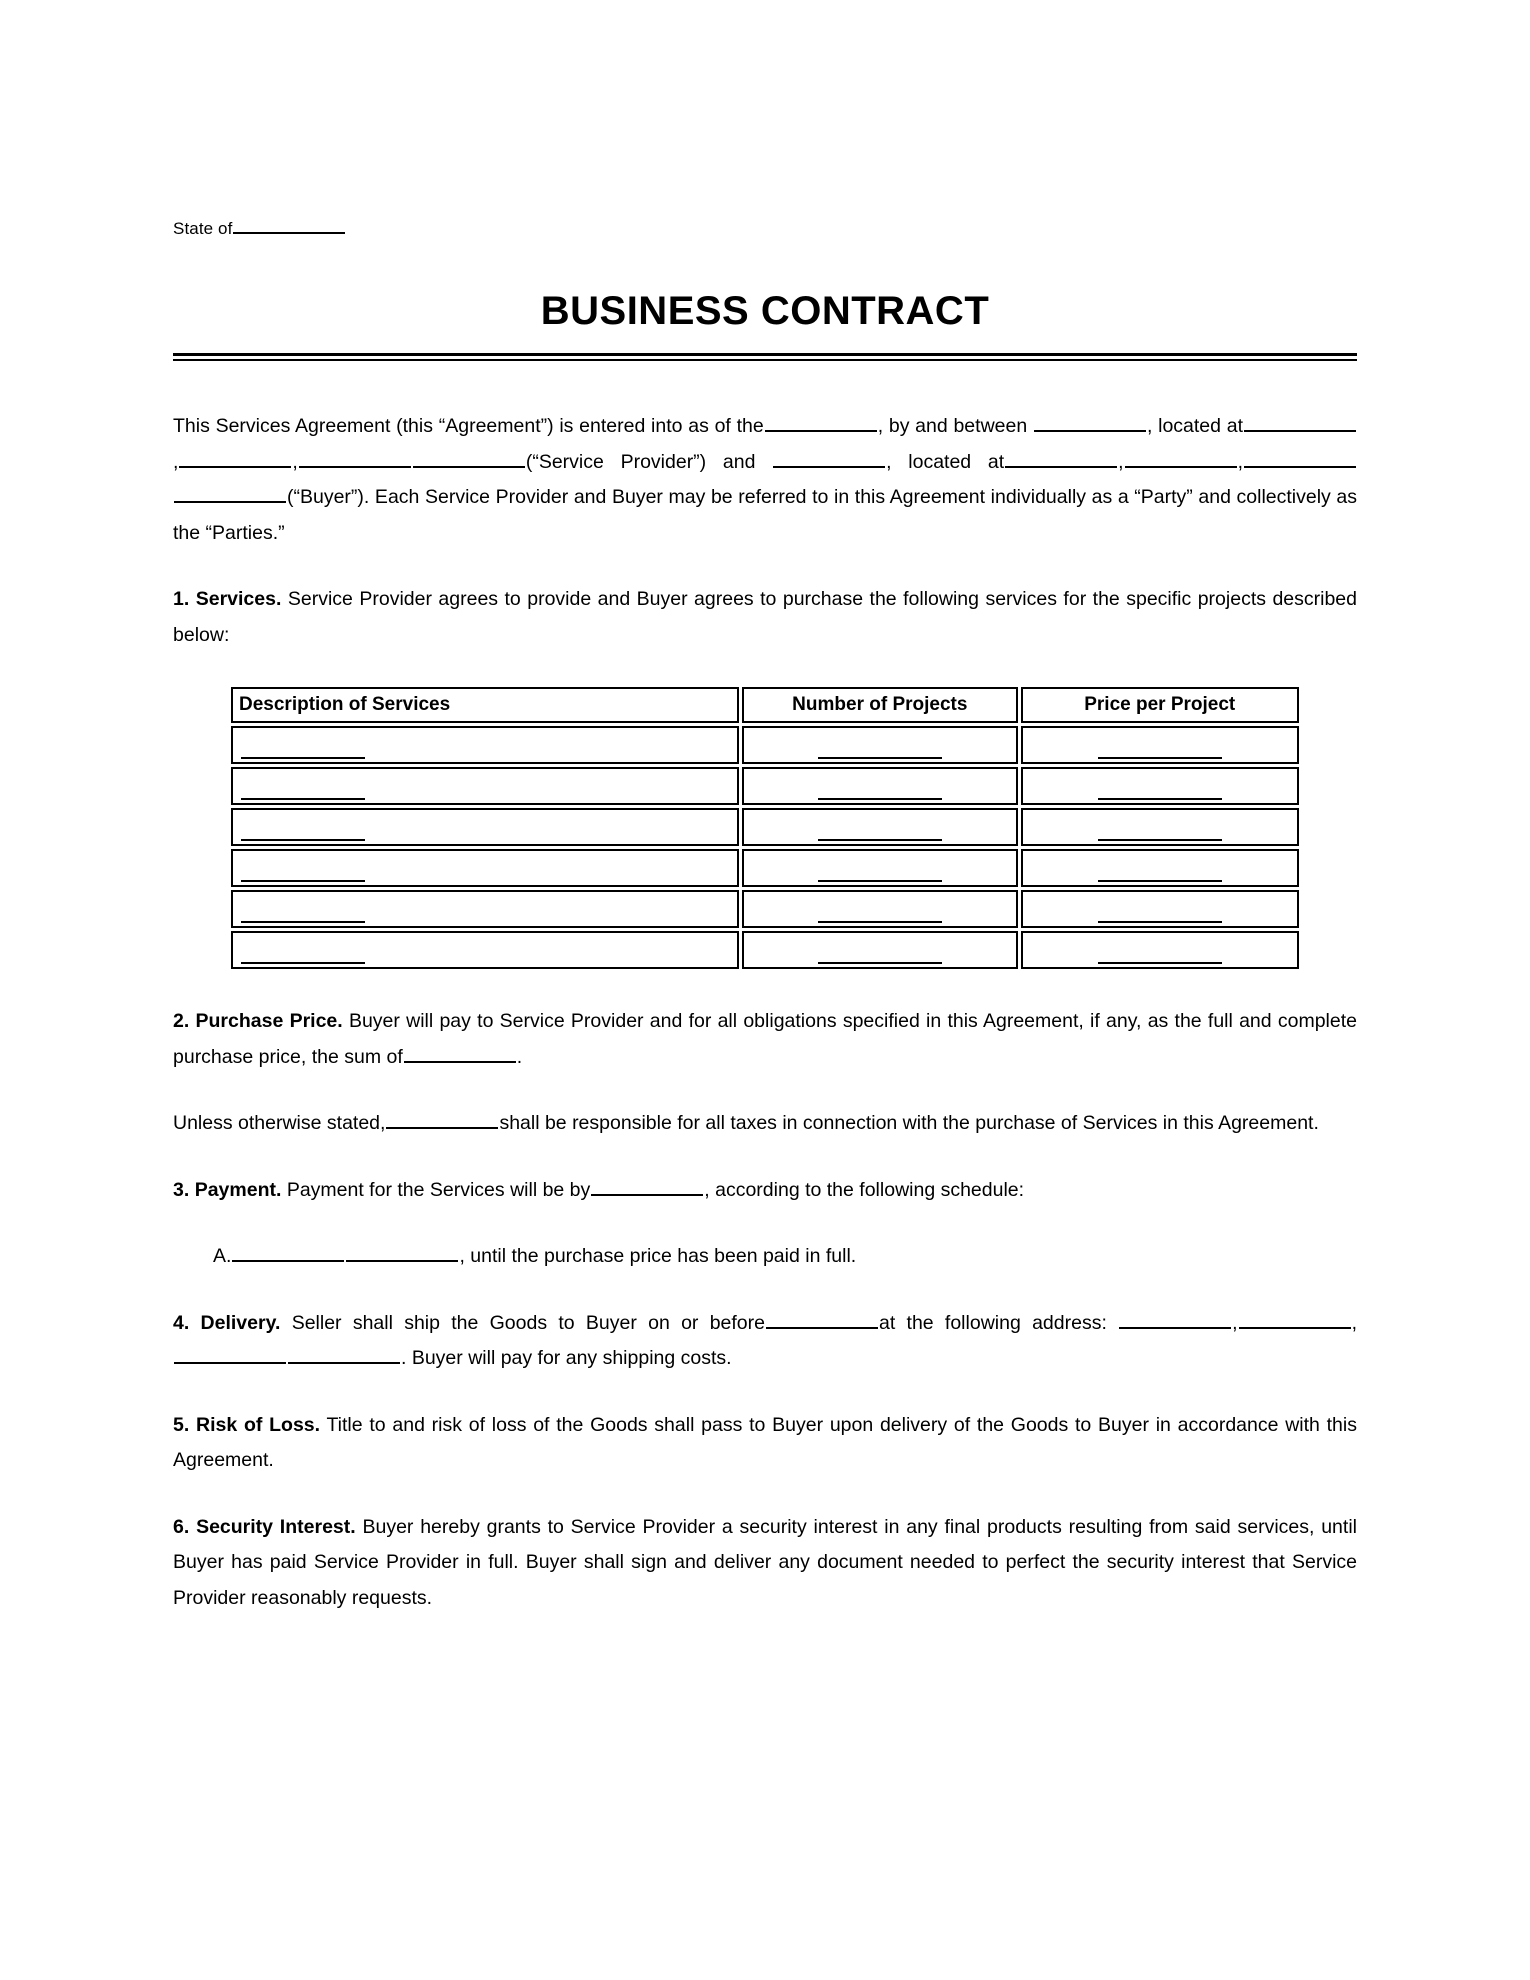  What do you see at coordinates (276, 1526) in the screenshot?
I see `section-6-heading: Security Interest.` at bounding box center [276, 1526].